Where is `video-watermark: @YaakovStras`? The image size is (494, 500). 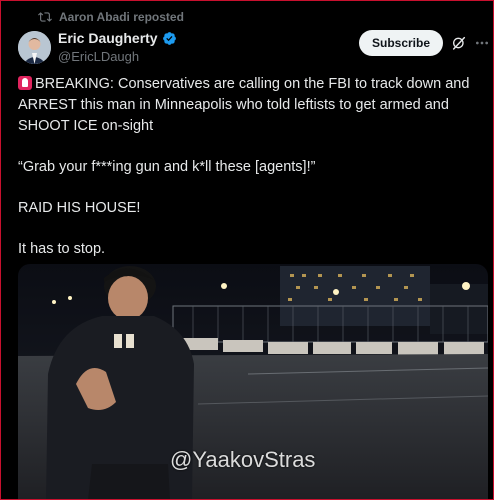 video-watermark: @YaakovStras is located at coordinates (243, 459).